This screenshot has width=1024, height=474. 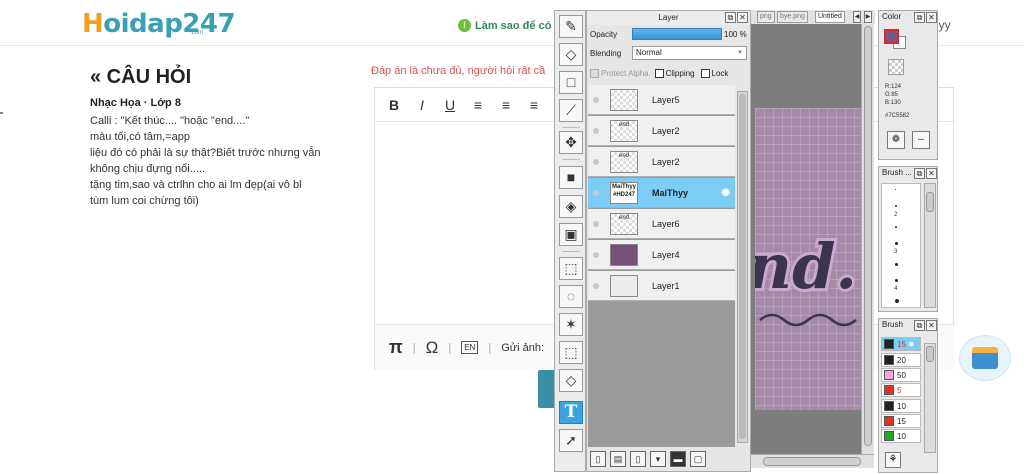 What do you see at coordinates (470, 347) in the screenshot?
I see `language-button: EN` at bounding box center [470, 347].